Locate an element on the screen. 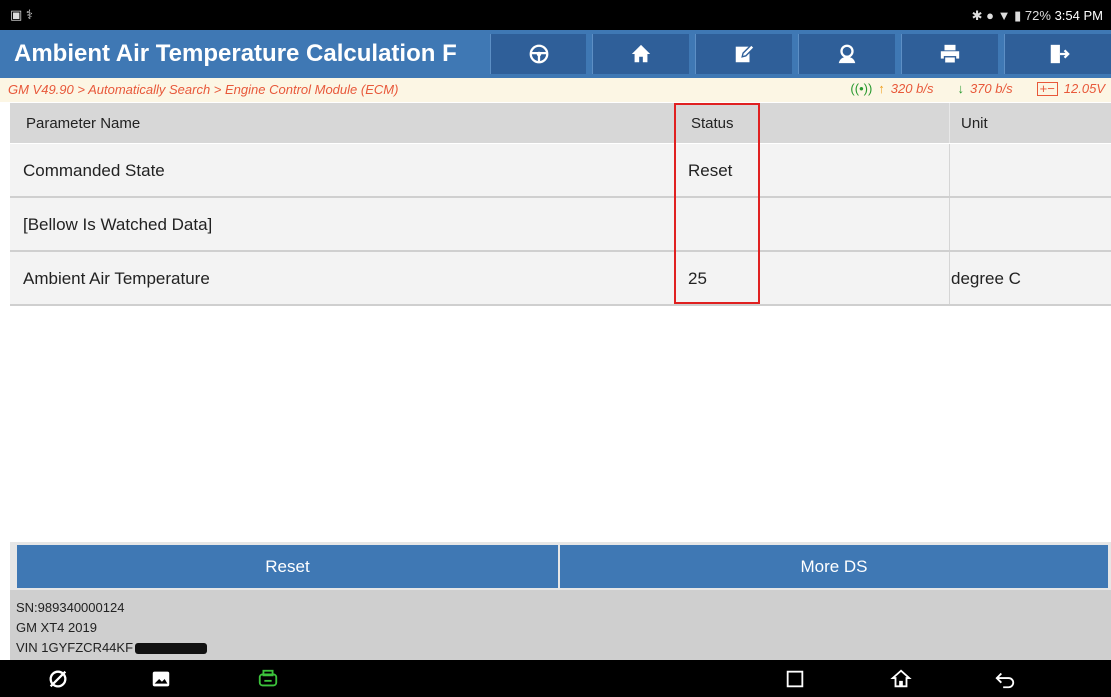 This screenshot has width=1111, height=697. upload-rate: 320 b/s is located at coordinates (912, 88).